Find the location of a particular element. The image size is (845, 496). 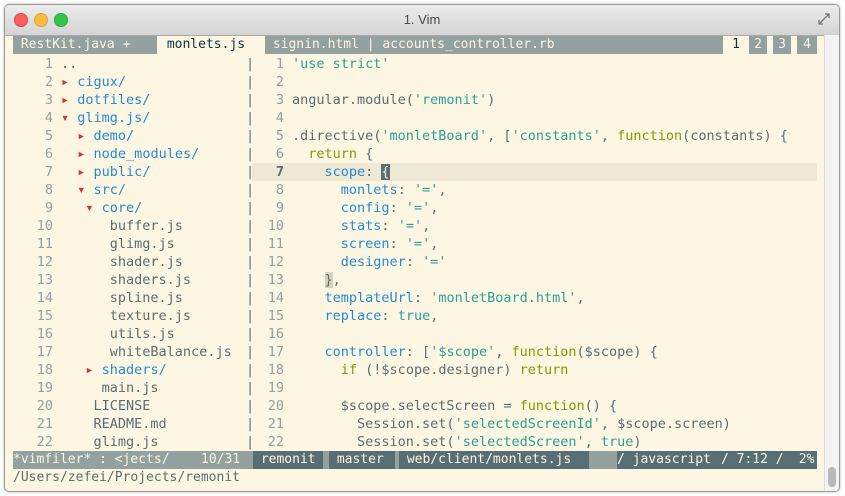

code-line: 20 $scope.selectScreen = function() { is located at coordinates (535, 406).